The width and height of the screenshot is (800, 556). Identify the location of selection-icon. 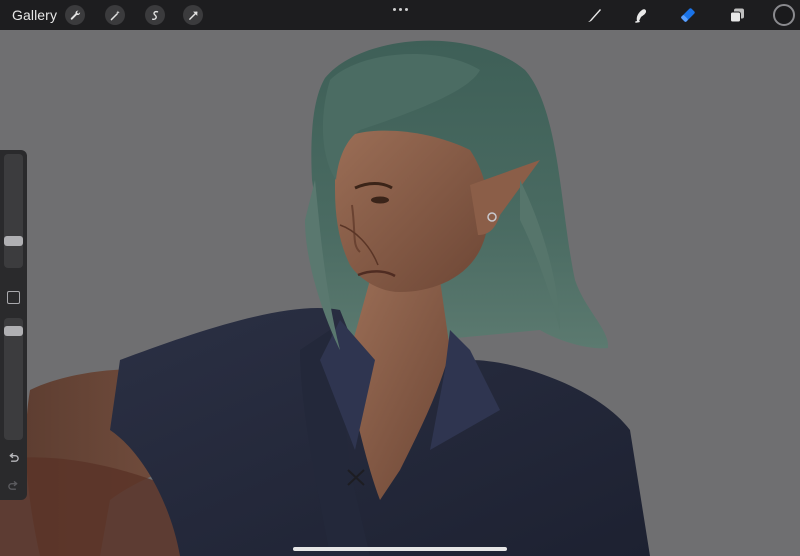
(154, 15).